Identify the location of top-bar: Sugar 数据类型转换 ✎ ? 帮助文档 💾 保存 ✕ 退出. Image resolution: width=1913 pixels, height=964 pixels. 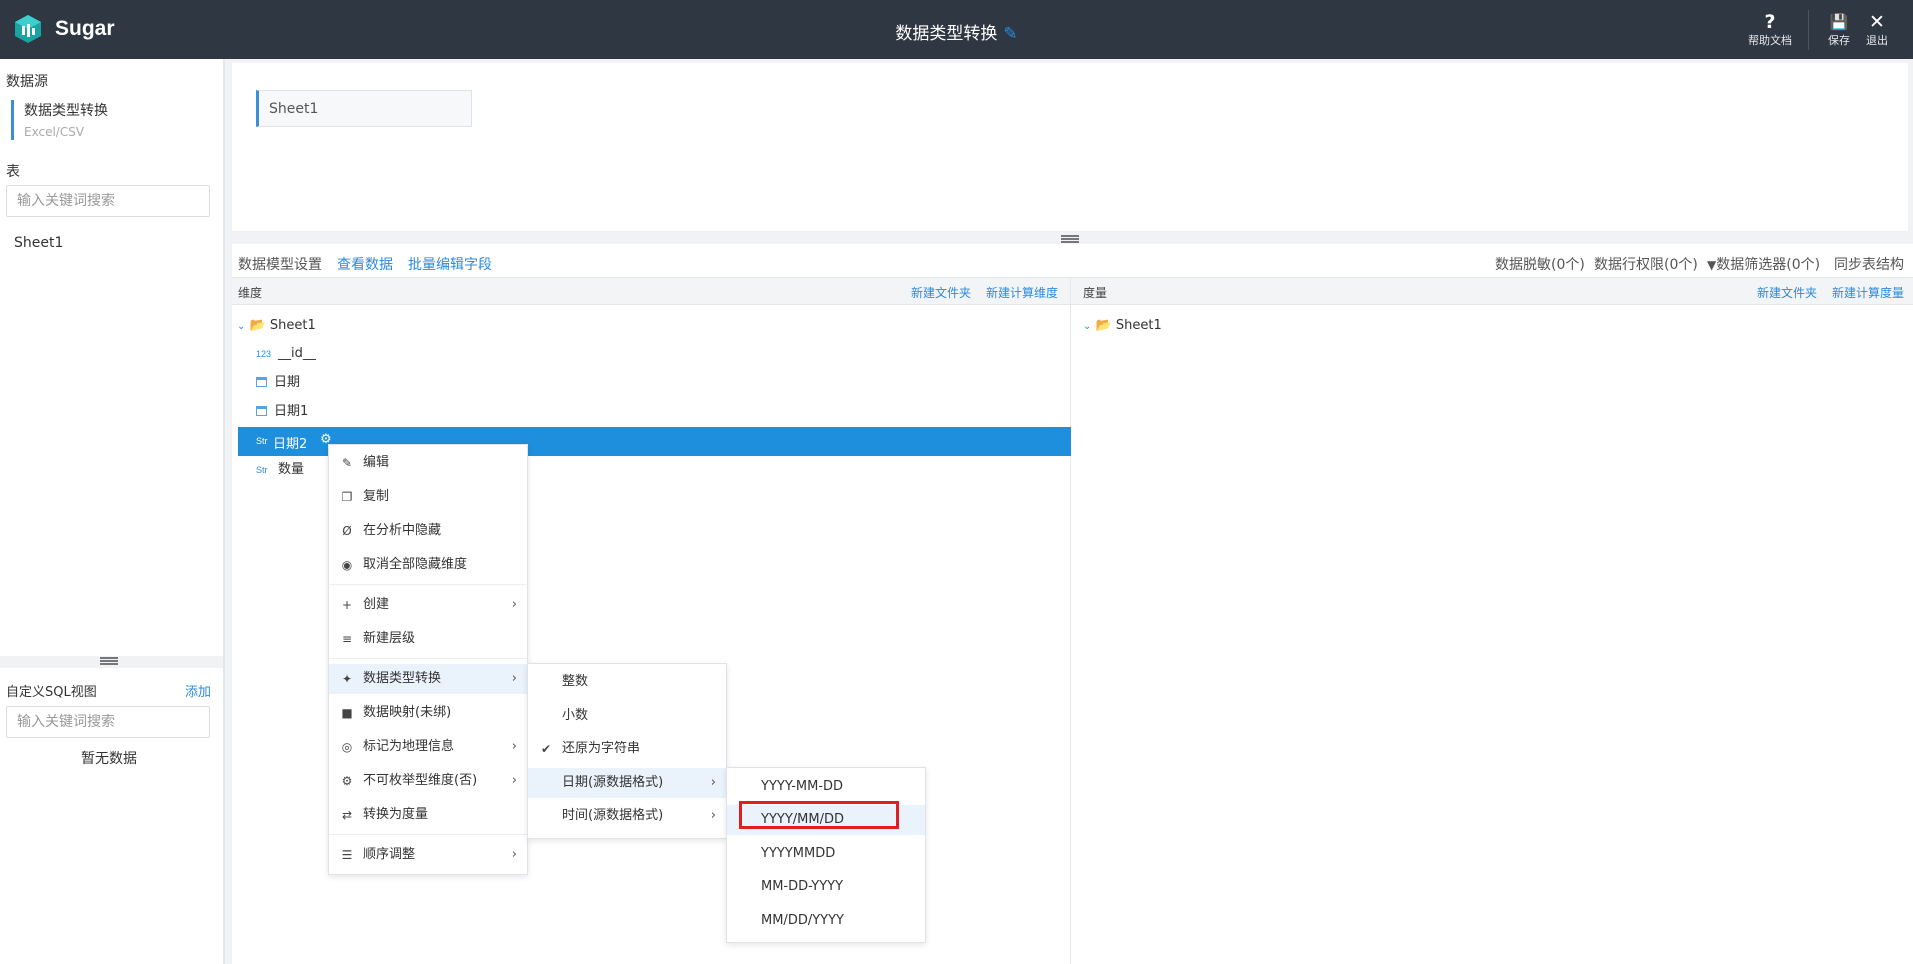
(956, 29).